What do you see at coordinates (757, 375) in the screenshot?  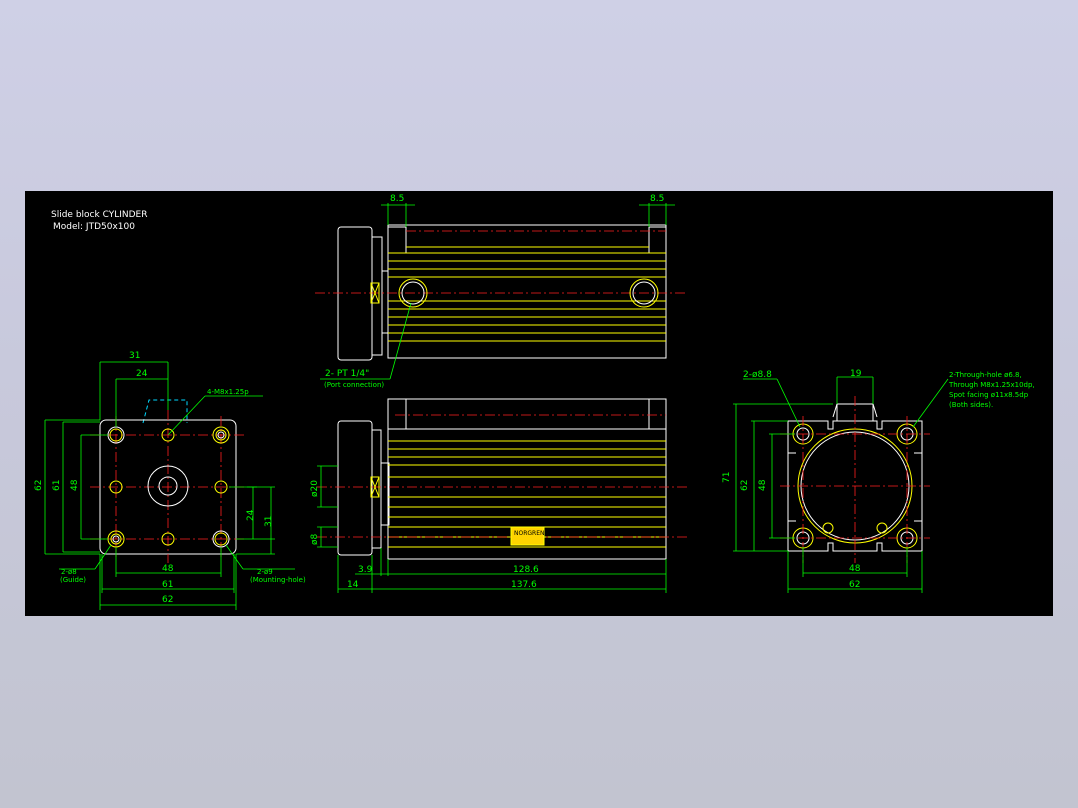 I see `note-right-holes: 2-ø8.8` at bounding box center [757, 375].